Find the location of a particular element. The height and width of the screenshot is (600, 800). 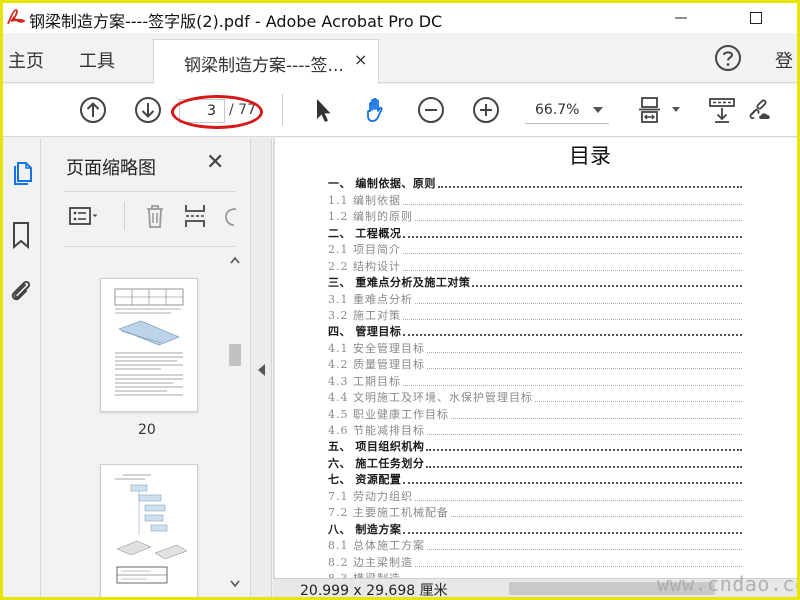

toc-entry: 五、 项目组织机构 is located at coordinates (535, 445).